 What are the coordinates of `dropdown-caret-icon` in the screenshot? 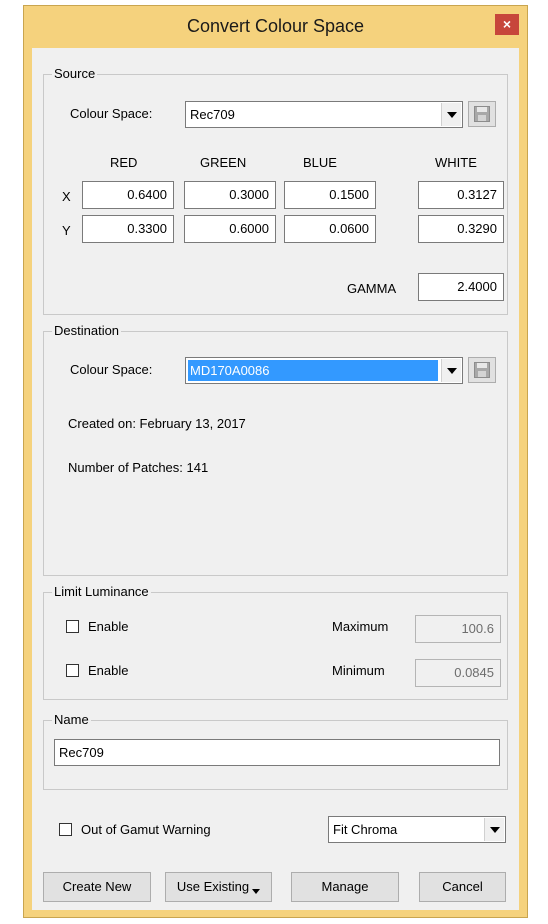 It's located at (256, 891).